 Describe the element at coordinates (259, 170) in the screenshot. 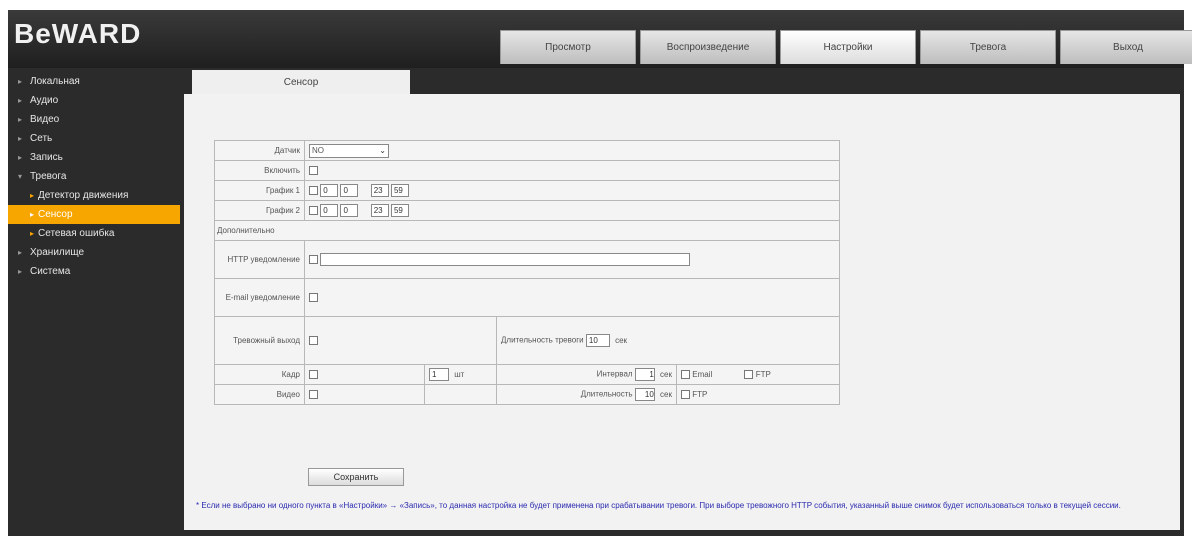

I see `enable-label: Включить` at that location.